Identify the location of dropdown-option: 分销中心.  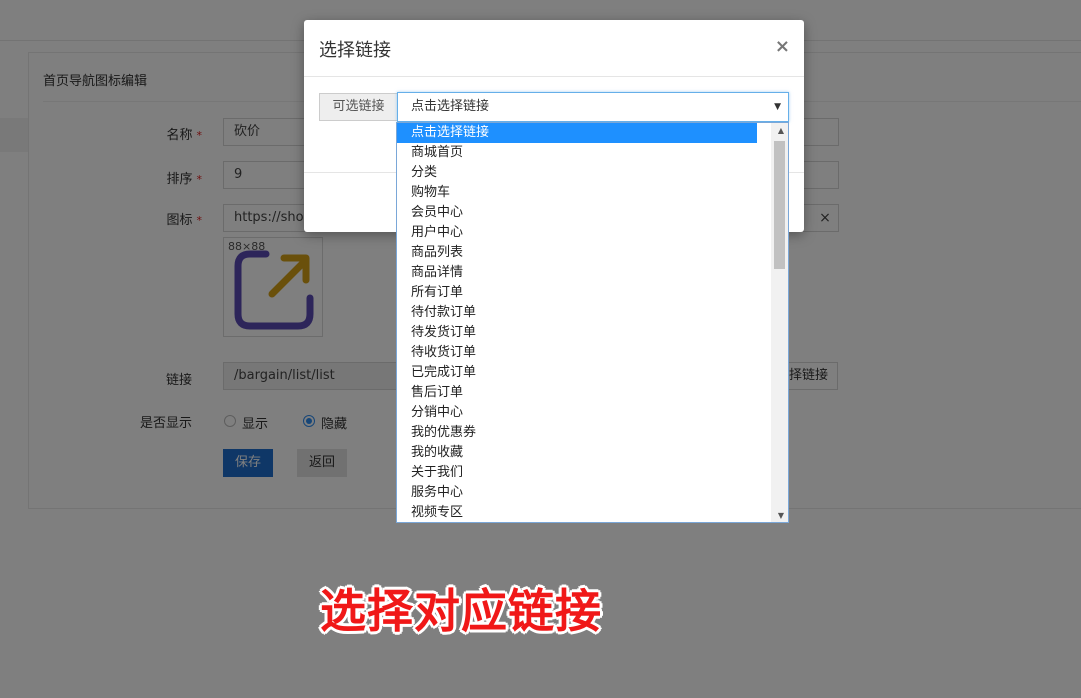
(577, 413).